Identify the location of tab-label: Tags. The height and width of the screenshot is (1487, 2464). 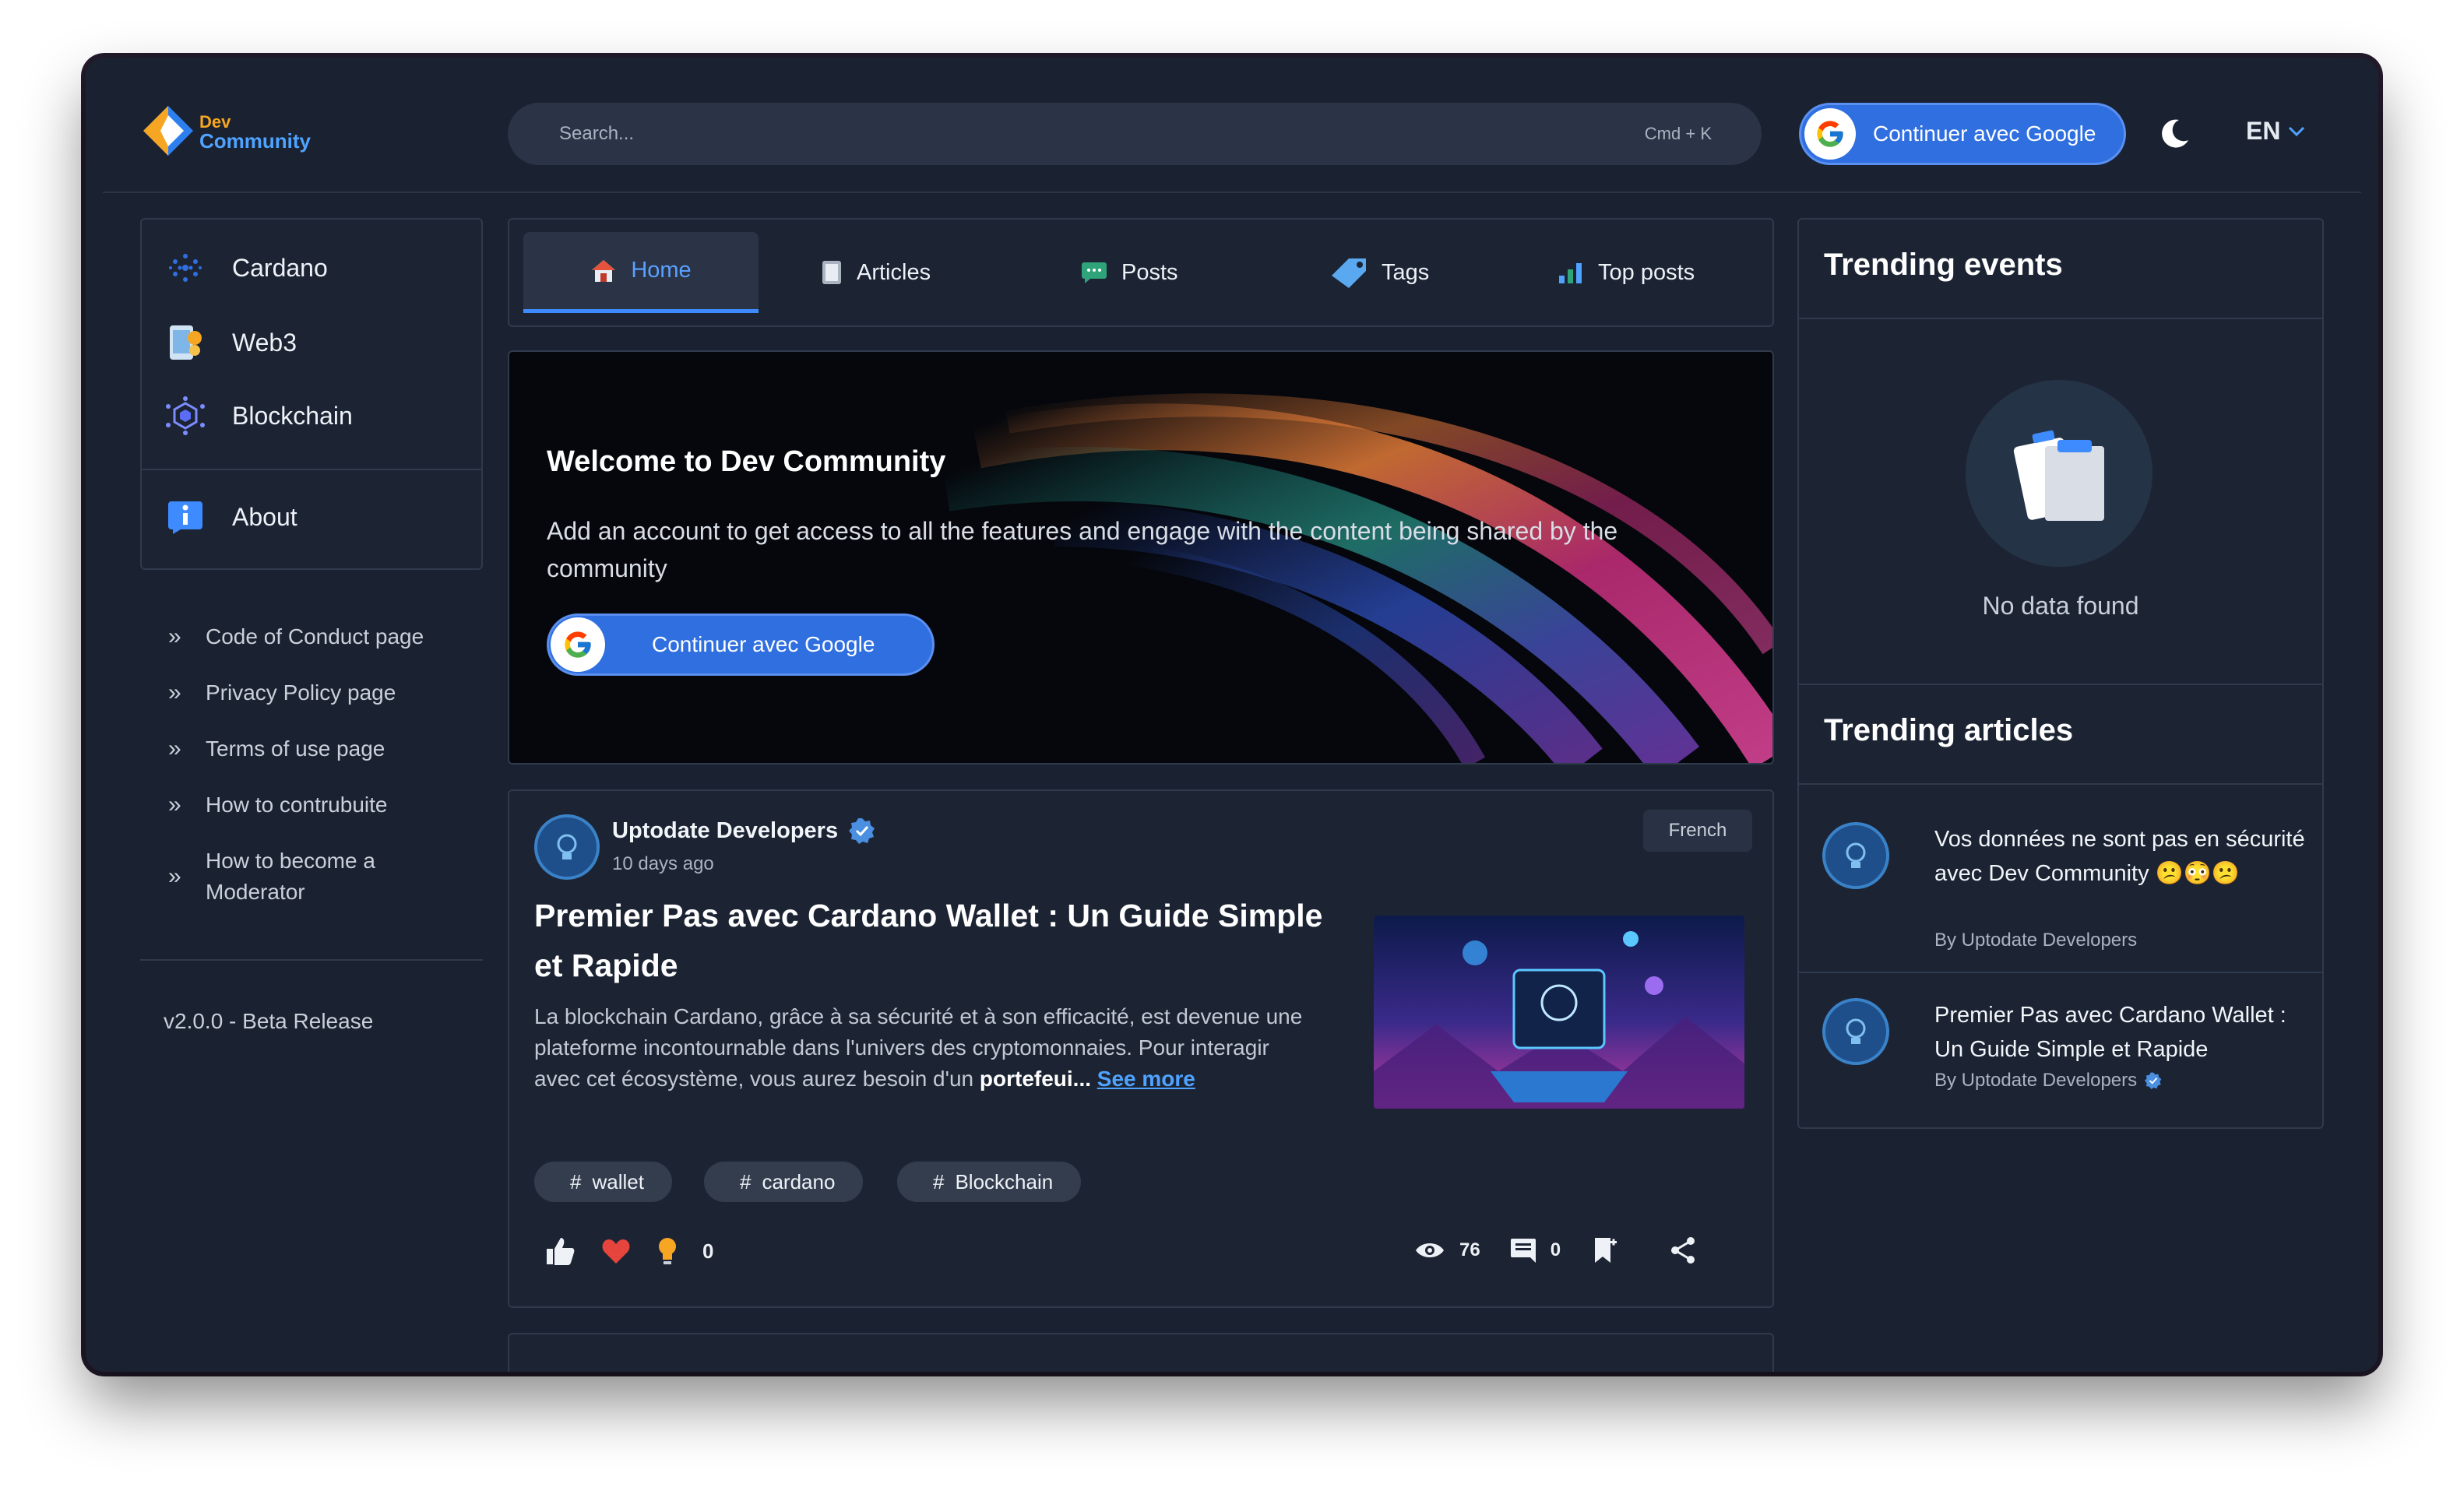
(1406, 272).